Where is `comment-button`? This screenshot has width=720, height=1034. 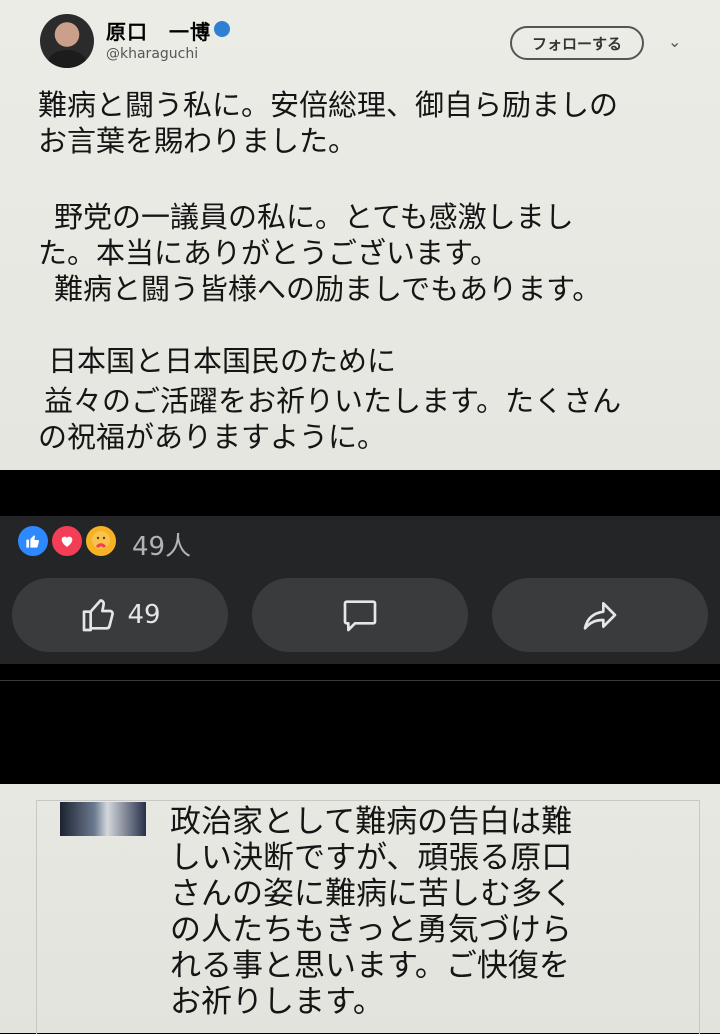 comment-button is located at coordinates (360, 615).